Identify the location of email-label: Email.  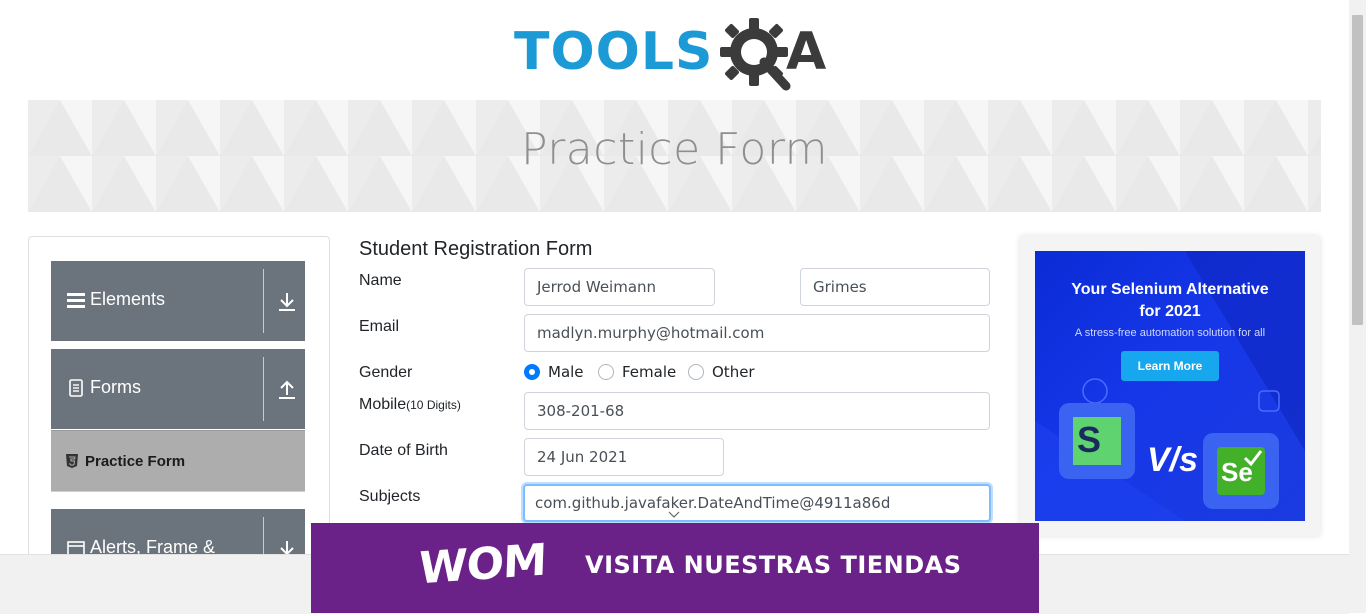
(379, 326).